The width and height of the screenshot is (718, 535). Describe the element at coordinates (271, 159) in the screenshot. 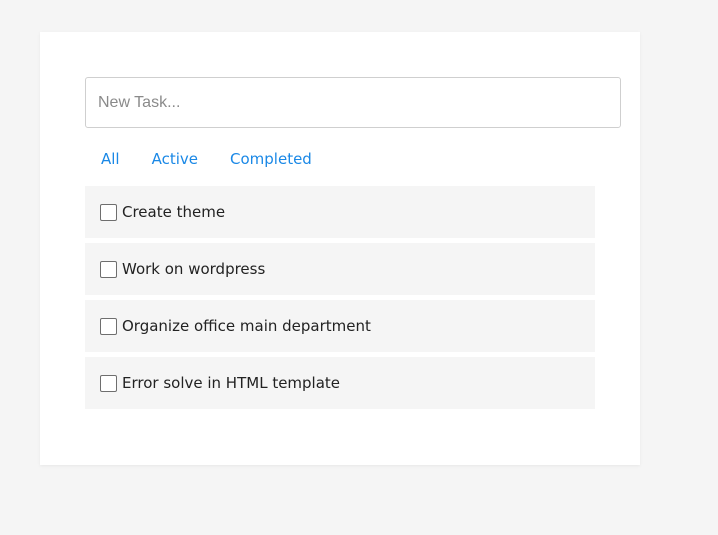

I see `filter-completed-link: Completed` at that location.